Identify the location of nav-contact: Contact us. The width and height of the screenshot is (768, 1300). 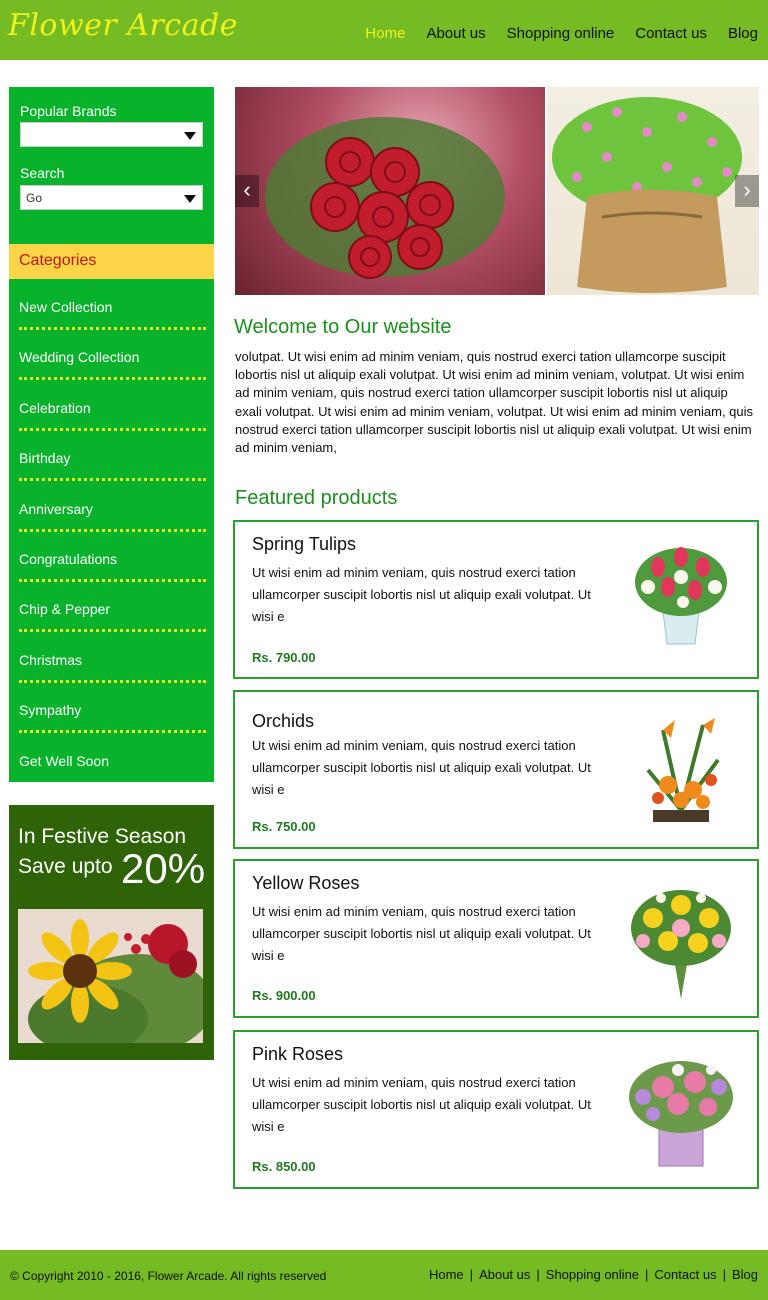
(671, 33).